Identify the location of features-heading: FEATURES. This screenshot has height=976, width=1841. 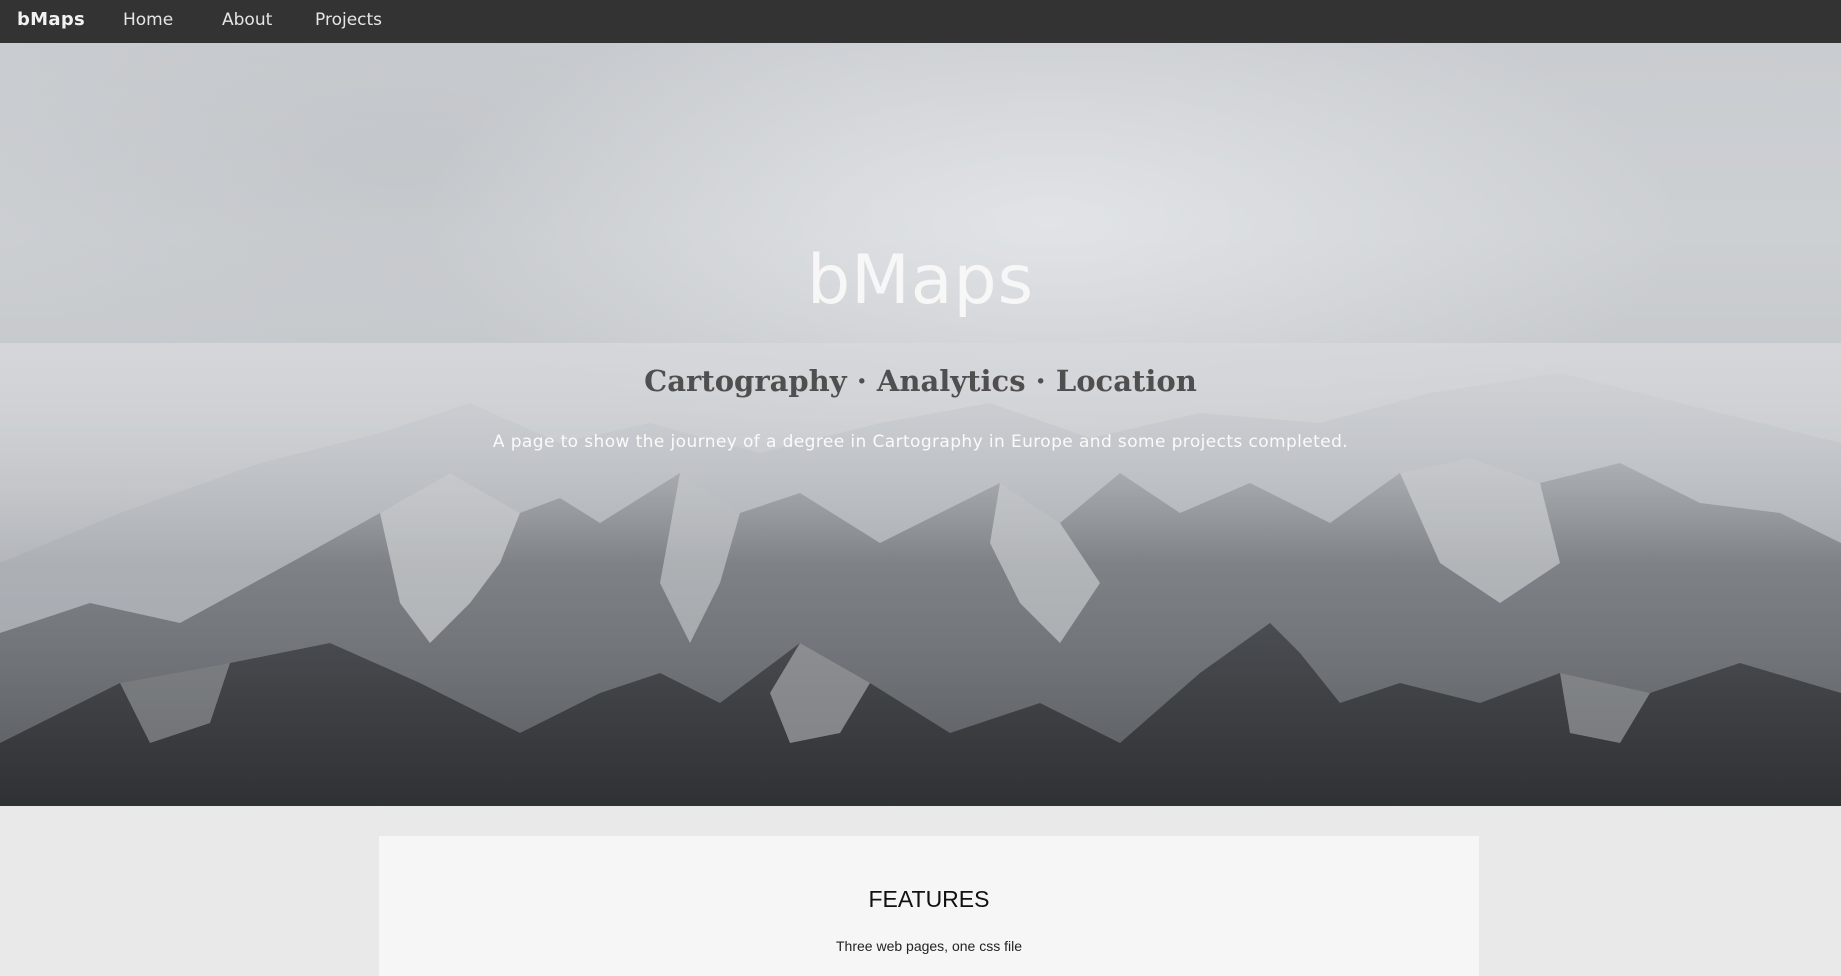
(929, 899).